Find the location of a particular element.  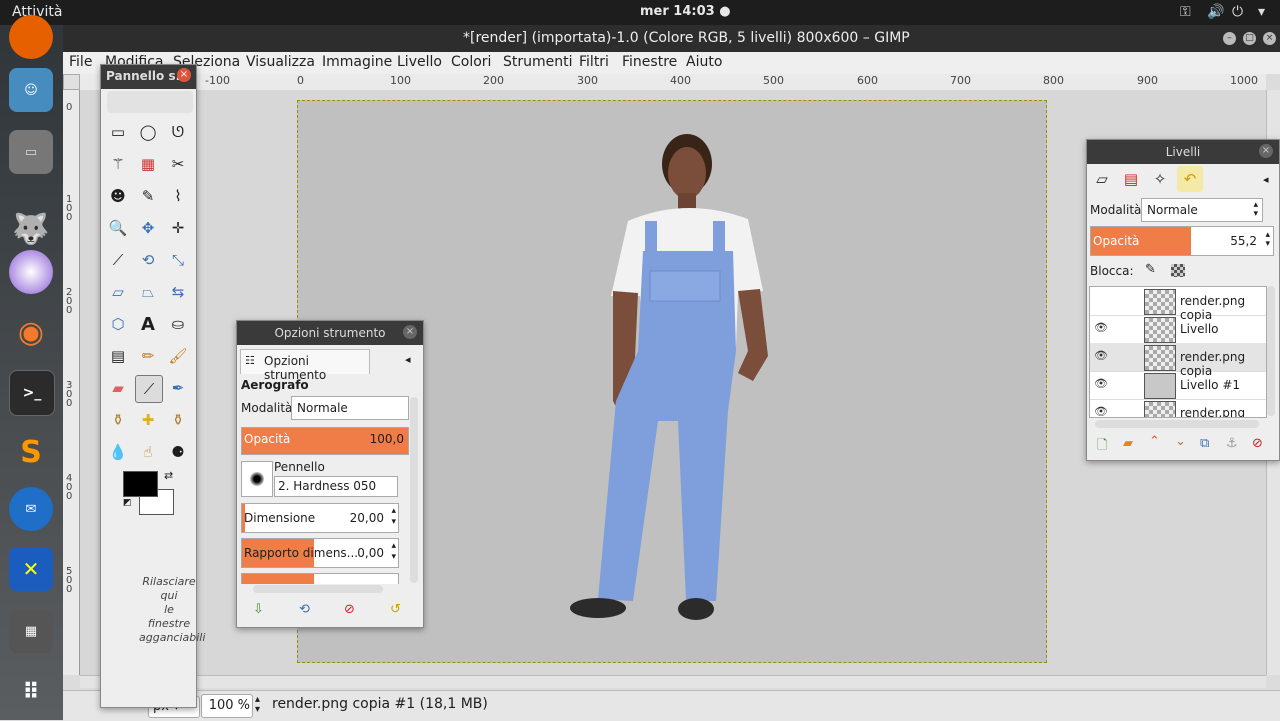

move-icon: ✥ is located at coordinates (148, 228).